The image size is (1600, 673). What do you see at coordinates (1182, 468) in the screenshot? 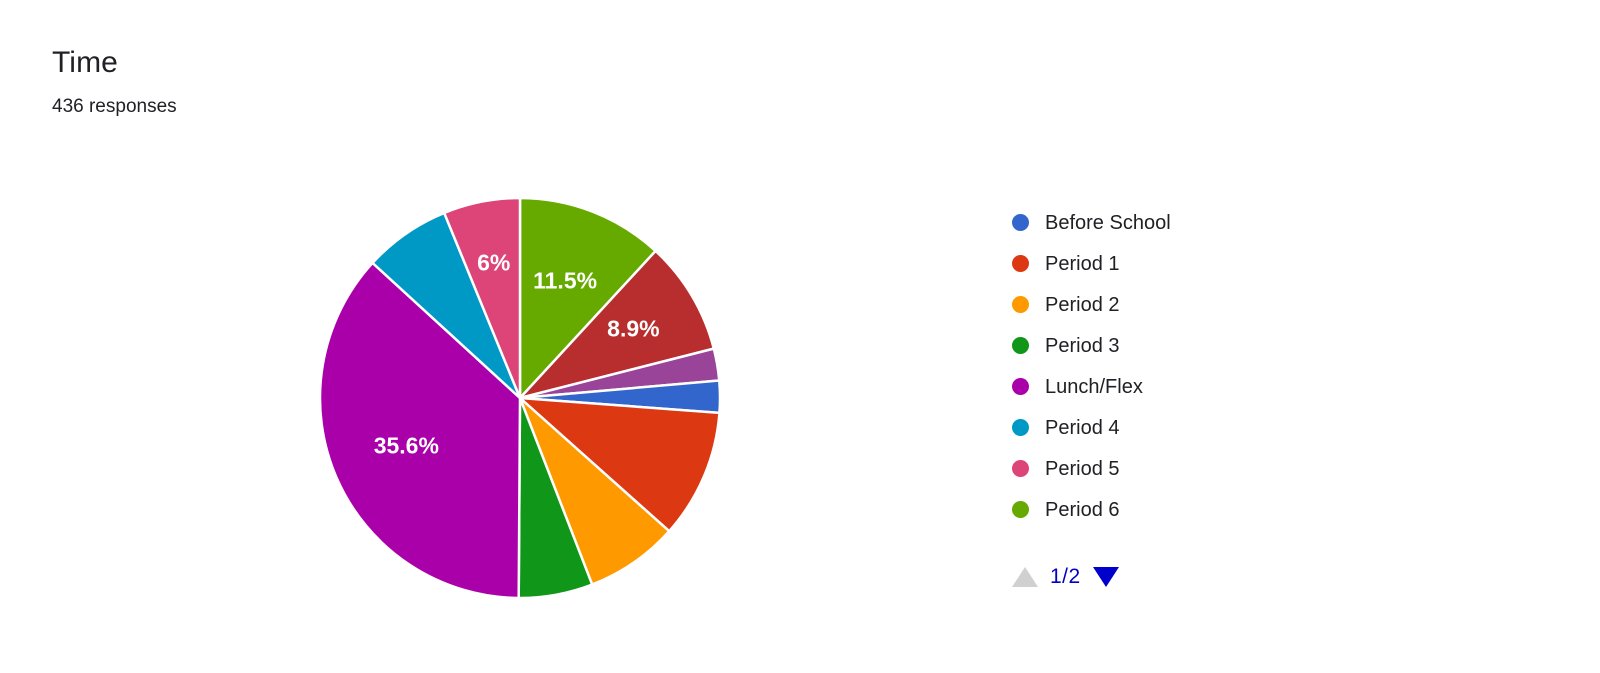
I see `legend-item: Period 5` at bounding box center [1182, 468].